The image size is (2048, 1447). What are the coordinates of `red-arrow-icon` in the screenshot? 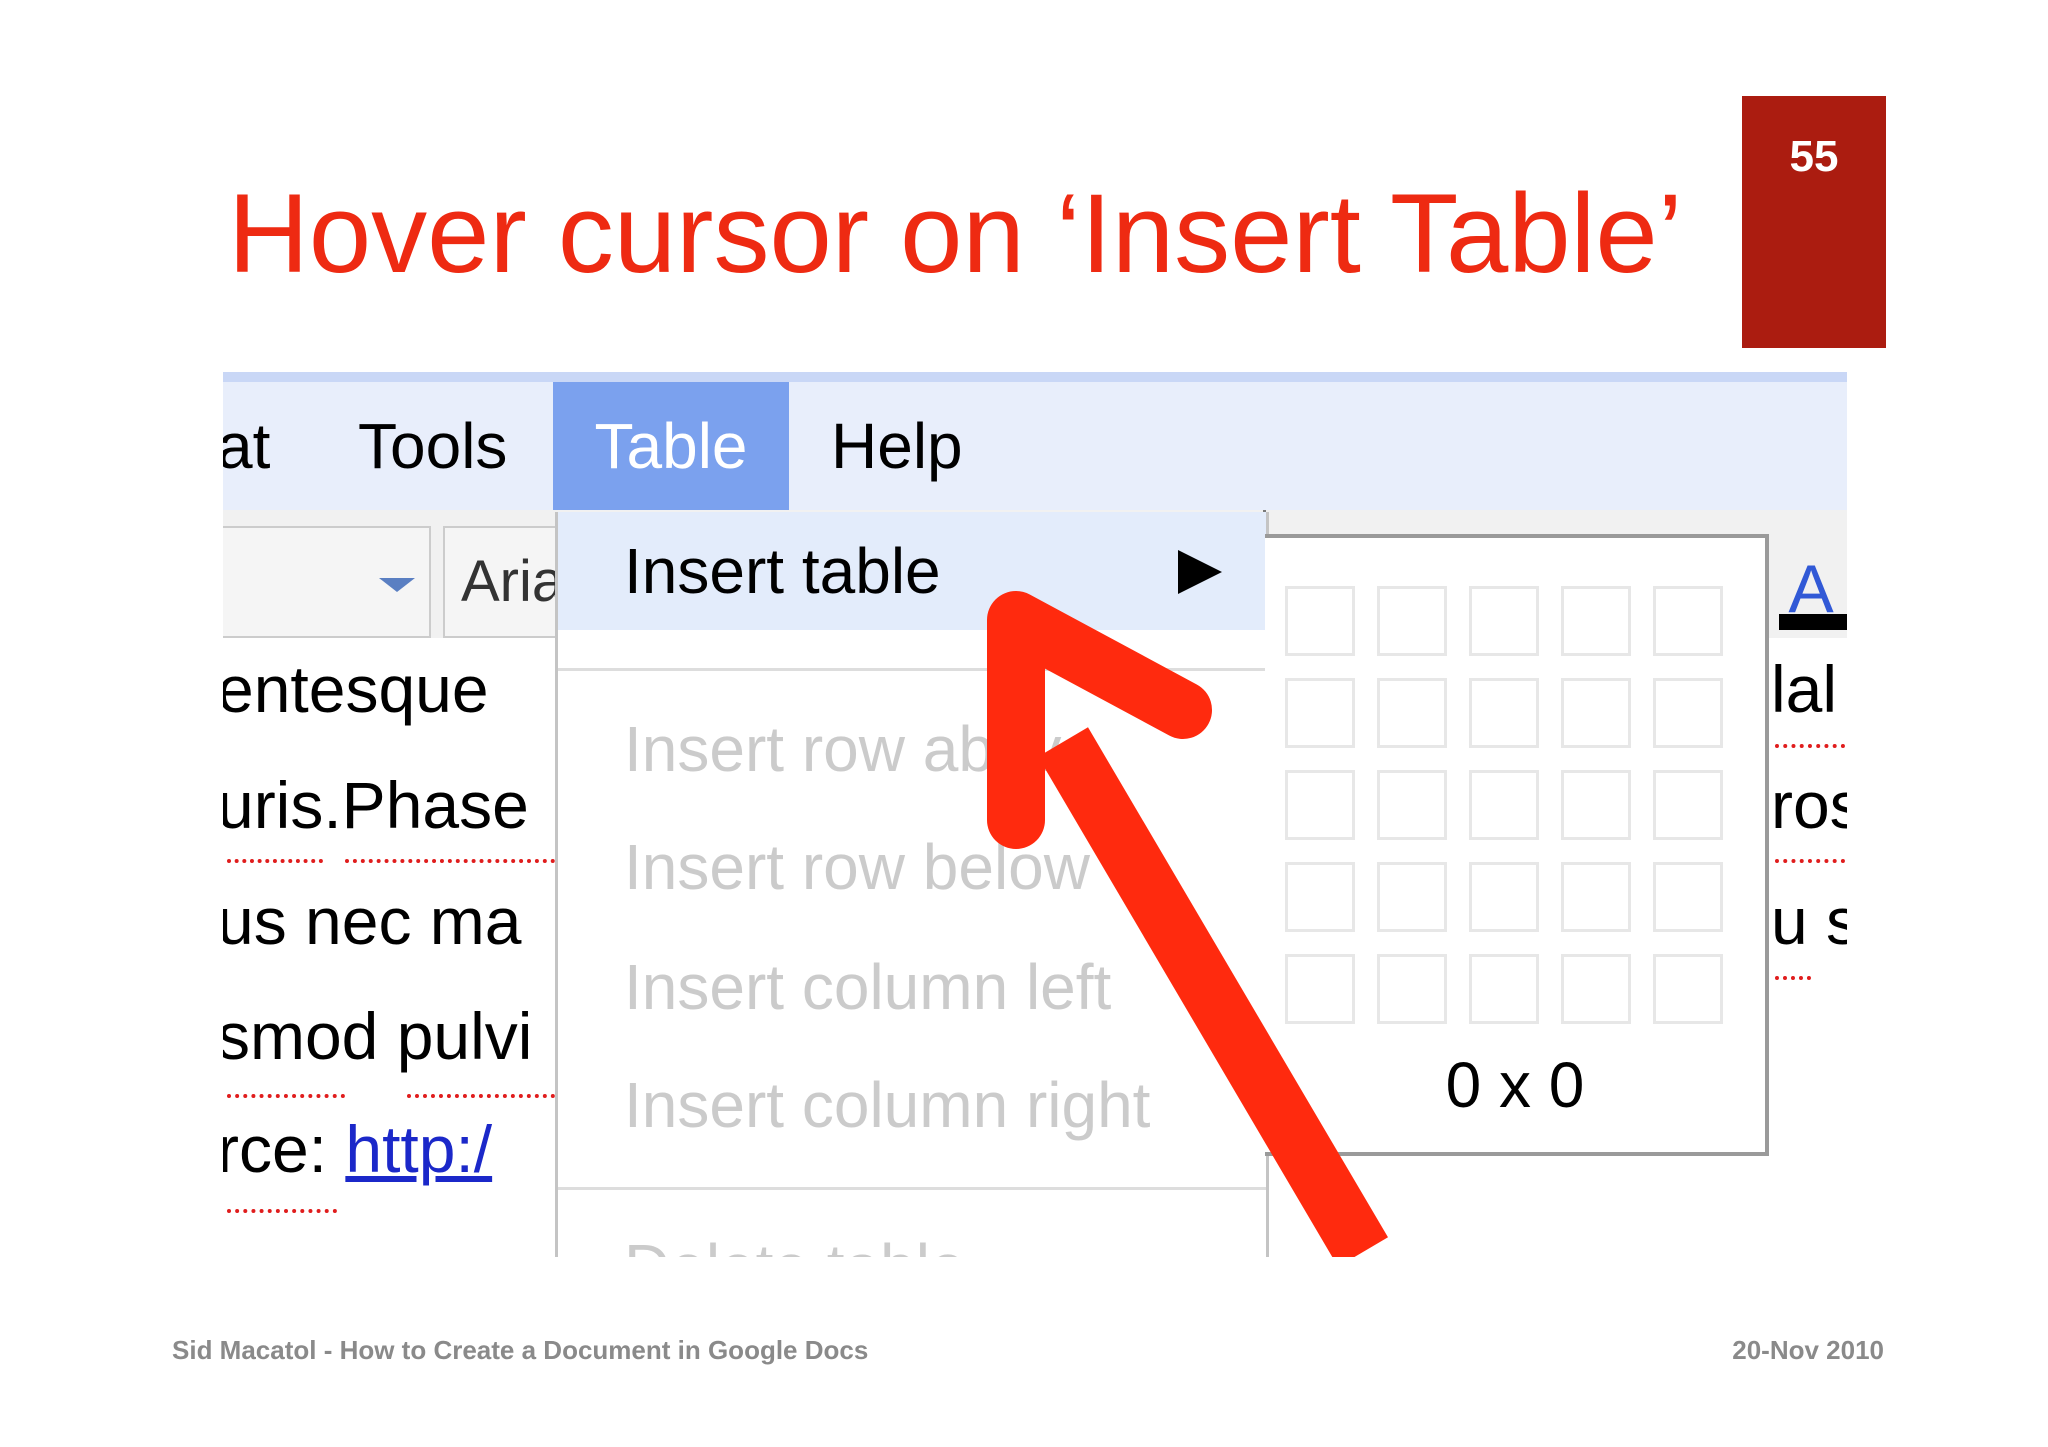 It's located at (1187, 924).